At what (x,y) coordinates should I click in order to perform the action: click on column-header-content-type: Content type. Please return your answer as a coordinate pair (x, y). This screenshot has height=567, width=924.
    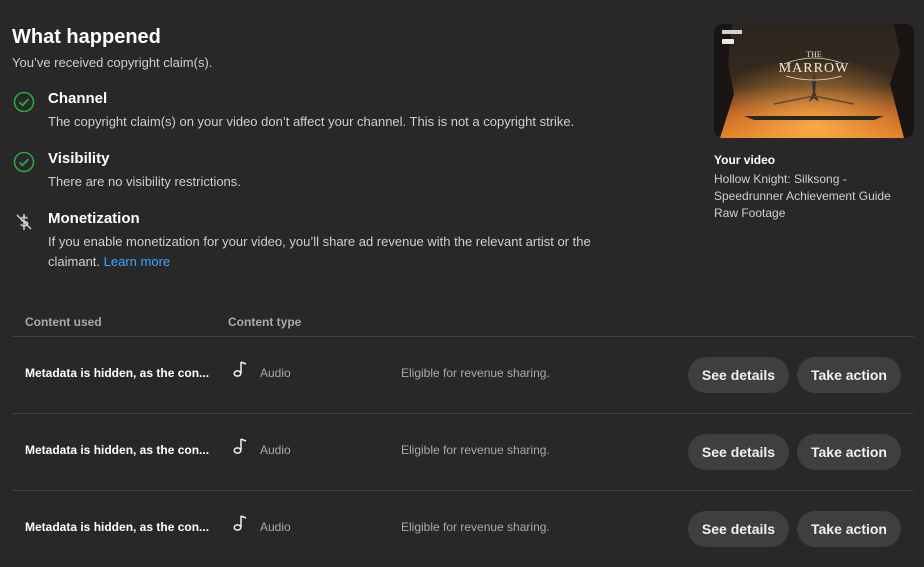
    Looking at the image, I should click on (265, 322).